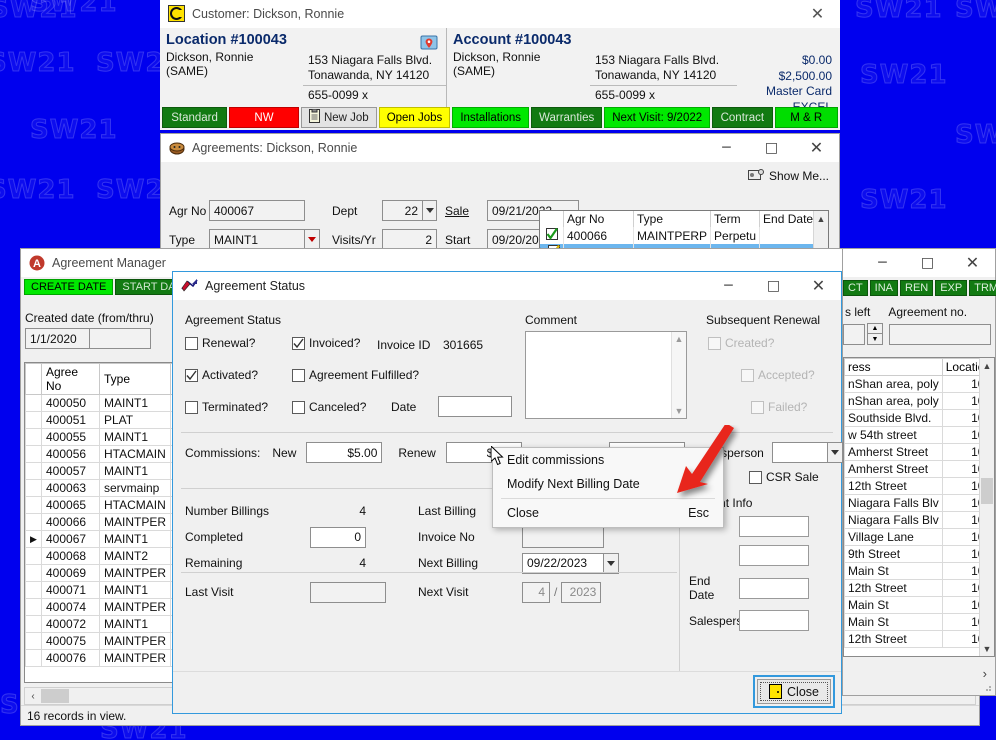  Describe the element at coordinates (818, 285) in the screenshot. I see `agreement-status-close-button: ✕` at that location.